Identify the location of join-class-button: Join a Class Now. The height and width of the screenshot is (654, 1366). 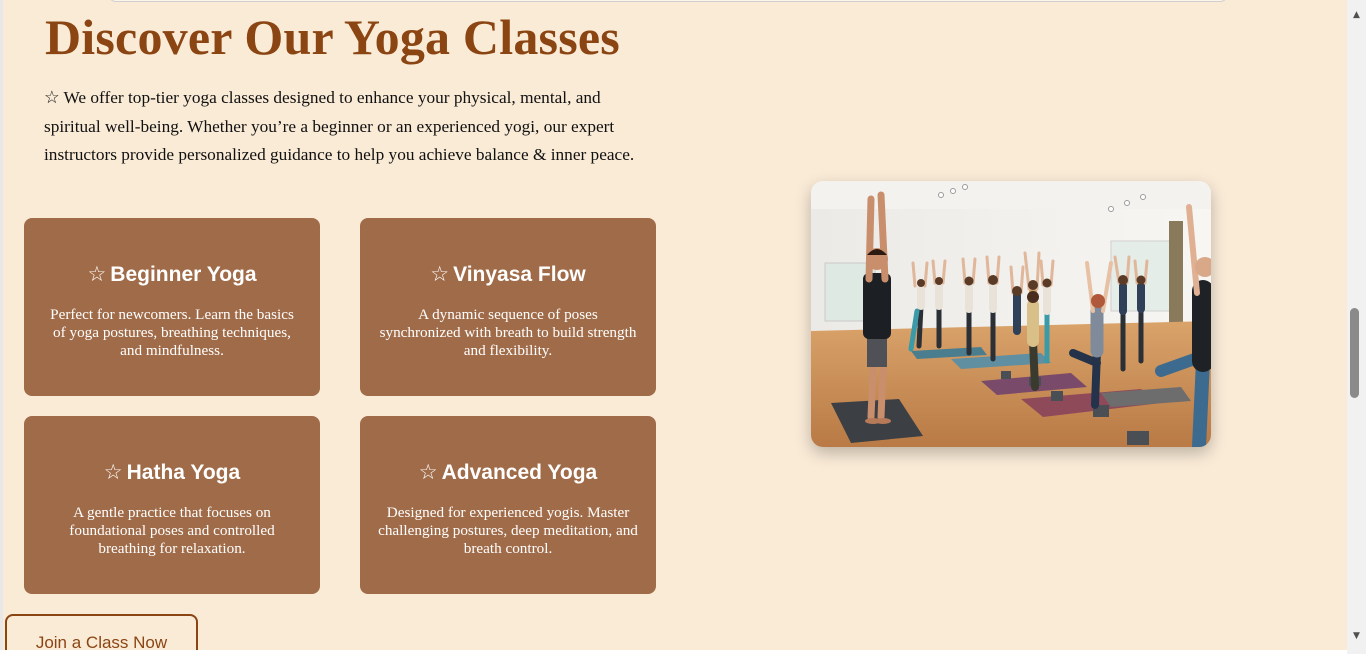
(101, 632).